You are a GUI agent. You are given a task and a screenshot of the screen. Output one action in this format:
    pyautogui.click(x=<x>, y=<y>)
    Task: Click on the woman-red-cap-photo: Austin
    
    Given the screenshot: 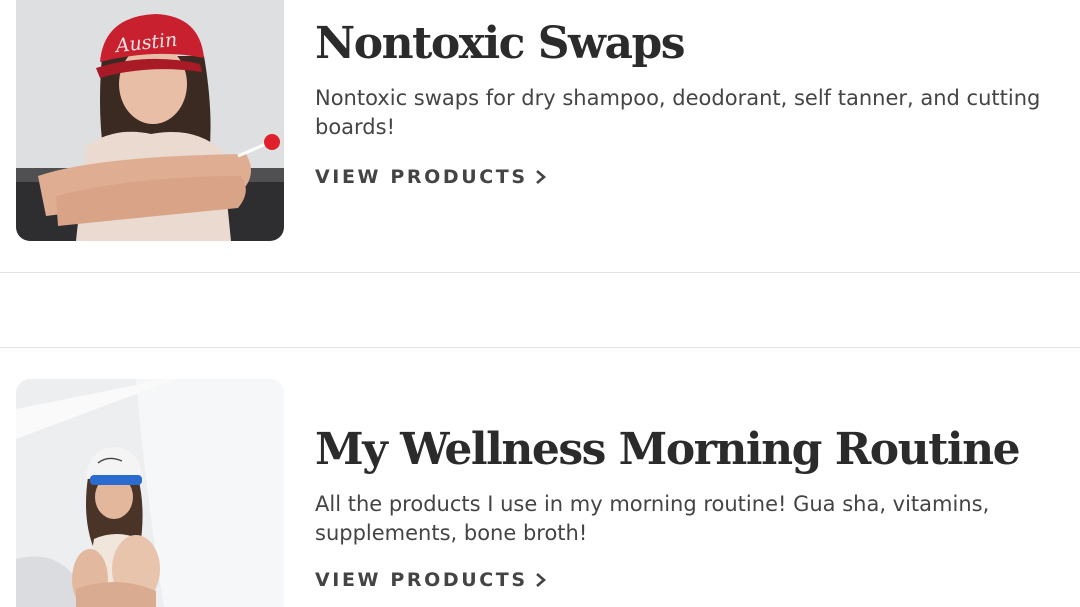 What is the action you would take?
    pyautogui.click(x=150, y=120)
    